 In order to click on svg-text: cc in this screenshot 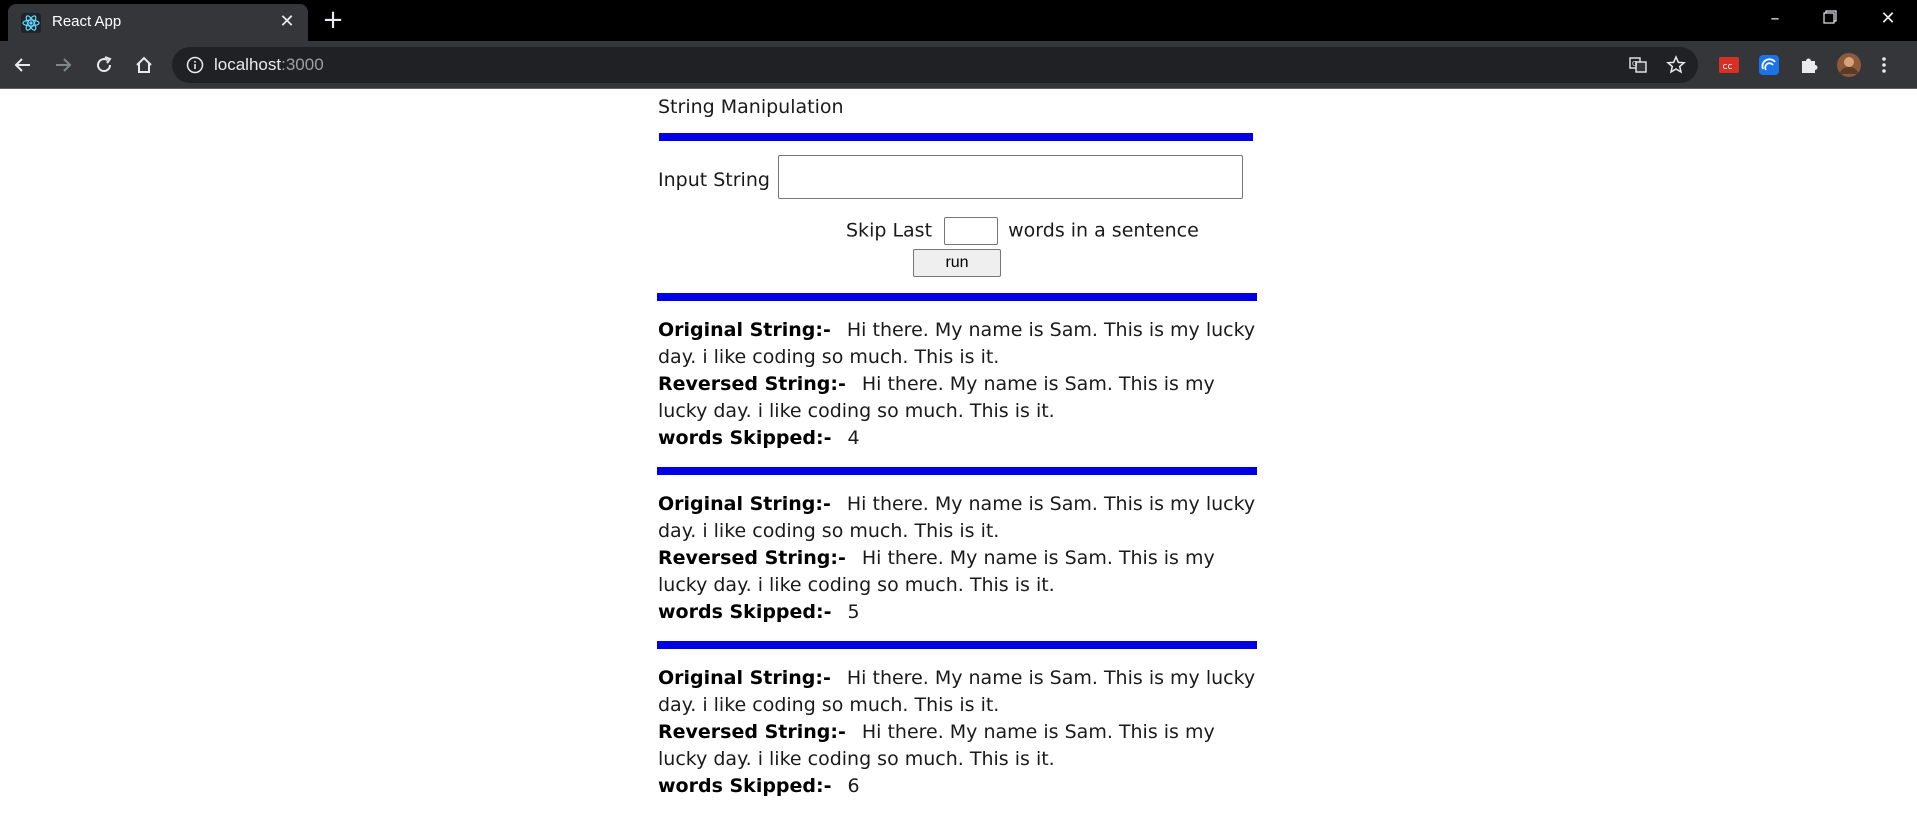, I will do `click(1728, 67)`.